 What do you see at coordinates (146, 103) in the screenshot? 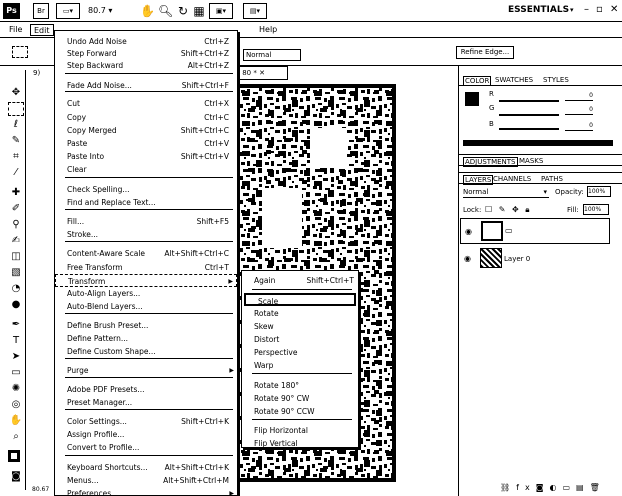
I see `edit-menu-item: Cut Ctrl+X` at bounding box center [146, 103].